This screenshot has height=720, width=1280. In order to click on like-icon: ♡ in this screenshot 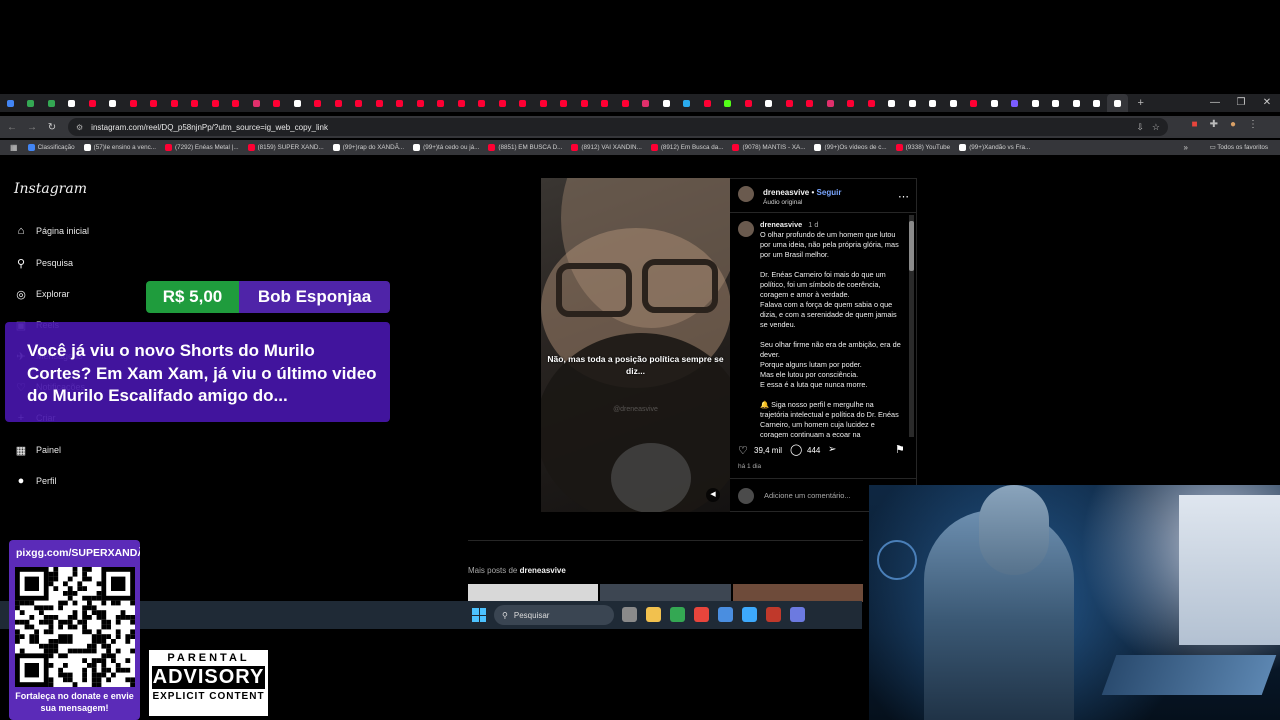, I will do `click(743, 450)`.